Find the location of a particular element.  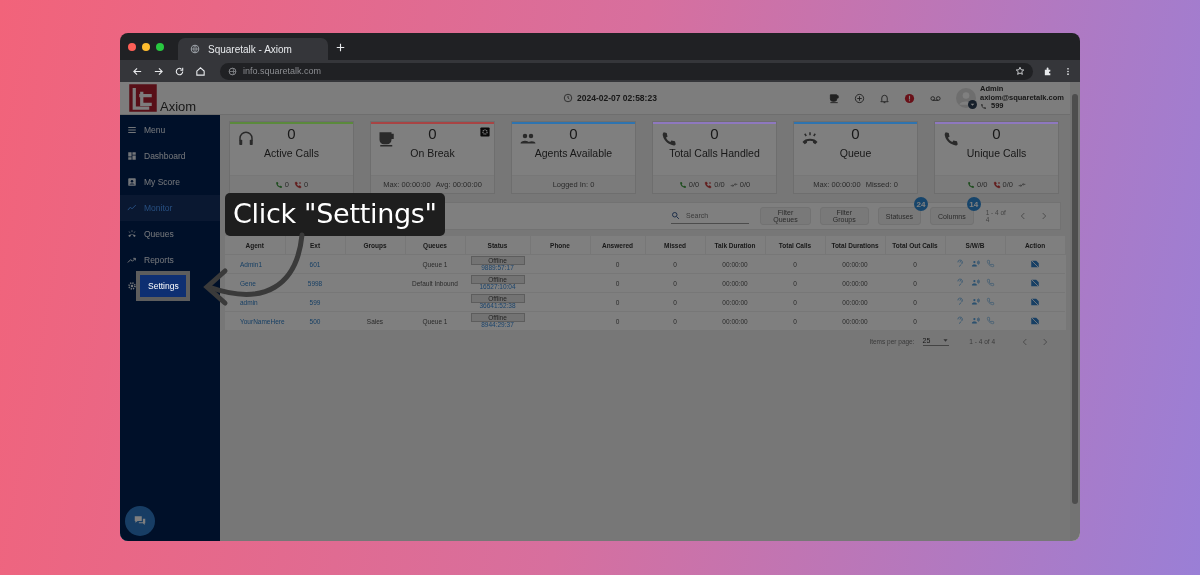

grid-icon is located at coordinates (132, 156).